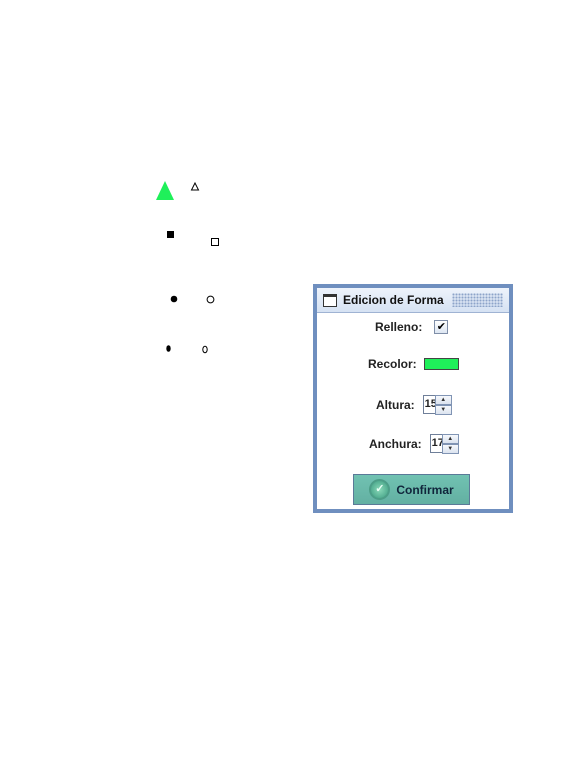 This screenshot has height=761, width=584. I want to click on dialog-title: Edicion de Forma, so click(393, 300).